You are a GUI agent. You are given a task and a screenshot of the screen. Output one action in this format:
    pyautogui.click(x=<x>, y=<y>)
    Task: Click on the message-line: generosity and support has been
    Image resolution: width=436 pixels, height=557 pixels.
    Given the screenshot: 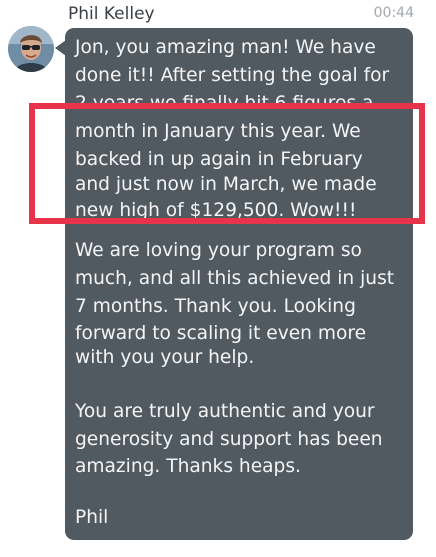 What is the action you would take?
    pyautogui.click(x=229, y=439)
    